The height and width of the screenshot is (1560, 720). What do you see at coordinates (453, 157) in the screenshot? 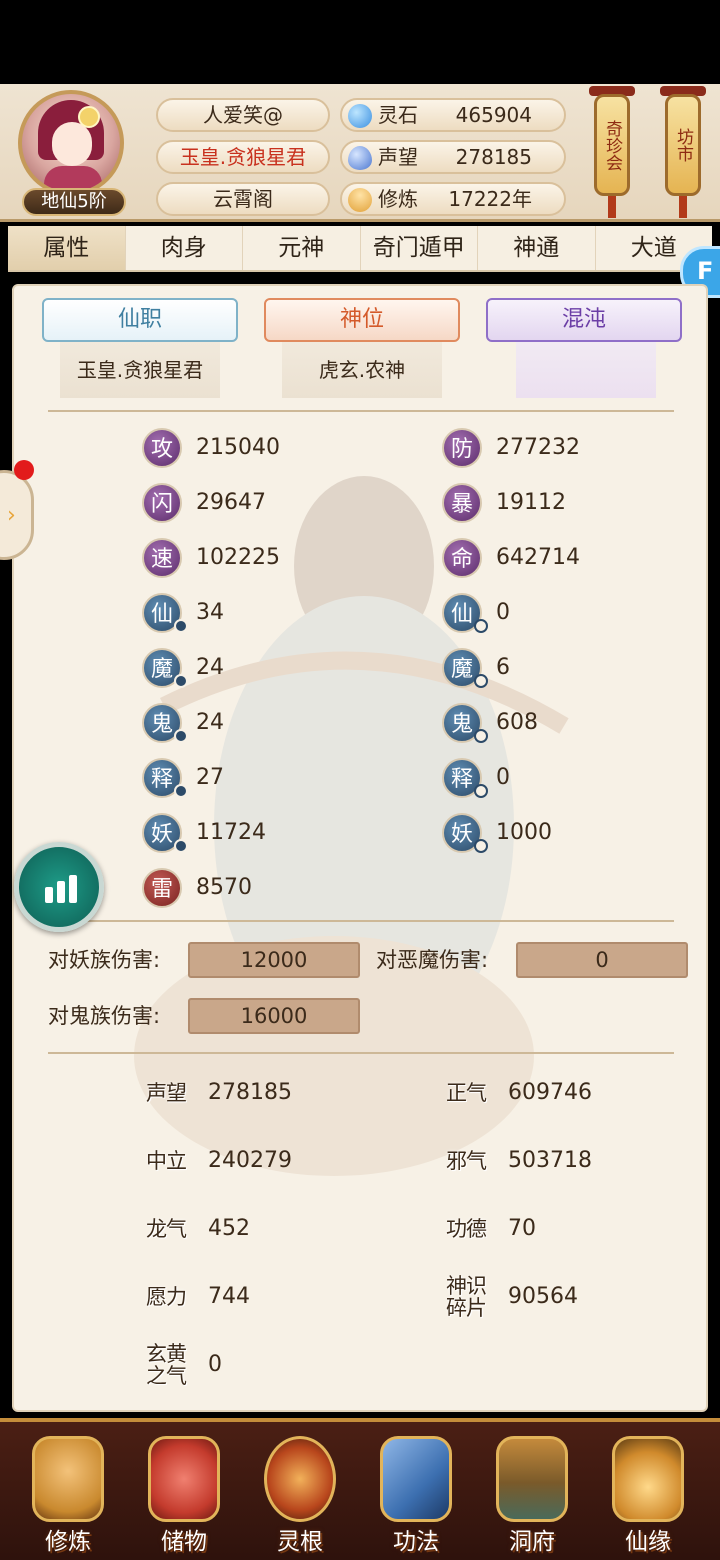
I see `resource-reputation: 声望 278185` at bounding box center [453, 157].